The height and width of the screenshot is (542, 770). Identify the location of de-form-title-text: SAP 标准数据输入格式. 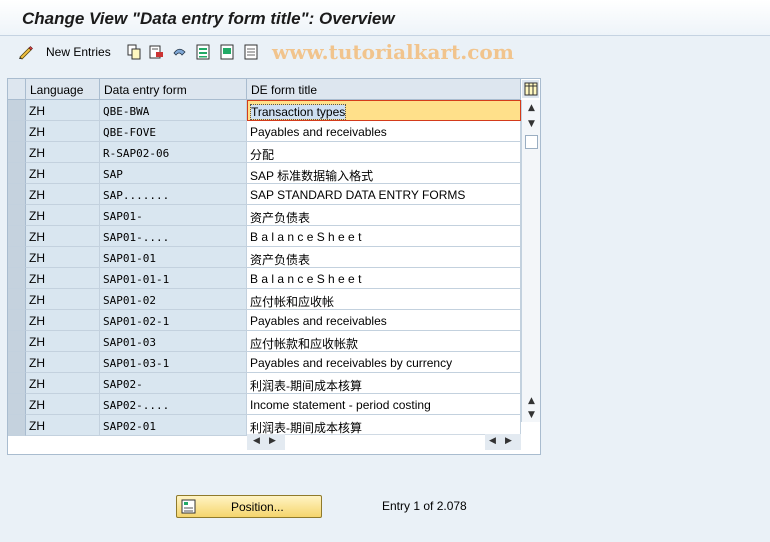
(312, 176).